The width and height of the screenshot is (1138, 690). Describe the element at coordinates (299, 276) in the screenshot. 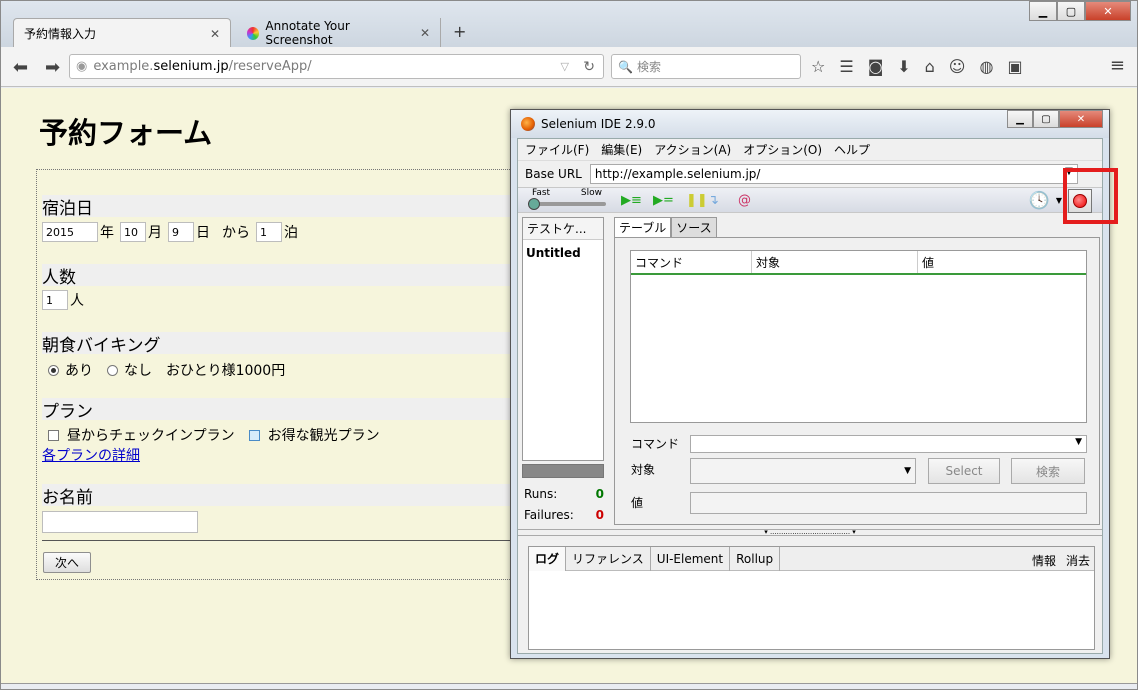

I see `people-label: 人数` at that location.